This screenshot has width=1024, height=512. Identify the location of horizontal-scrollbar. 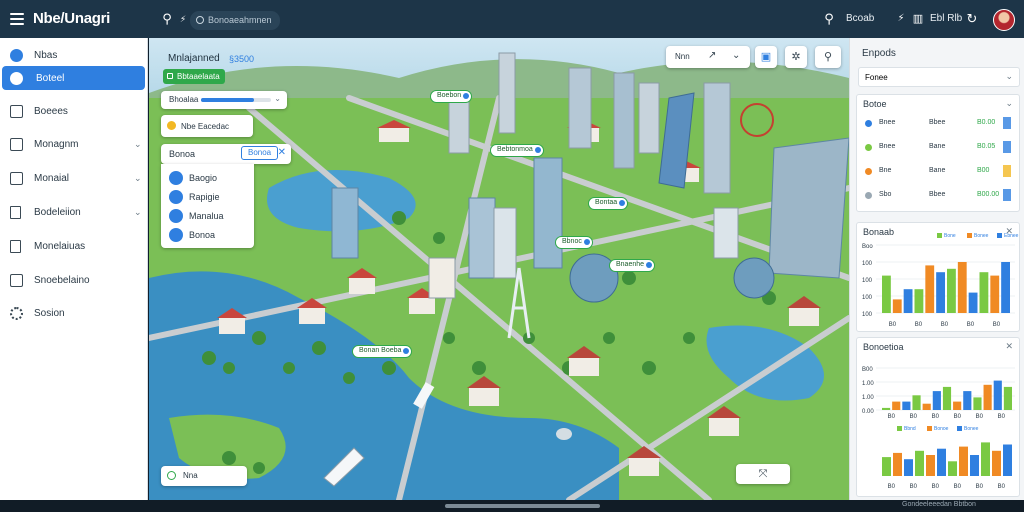
(522, 506).